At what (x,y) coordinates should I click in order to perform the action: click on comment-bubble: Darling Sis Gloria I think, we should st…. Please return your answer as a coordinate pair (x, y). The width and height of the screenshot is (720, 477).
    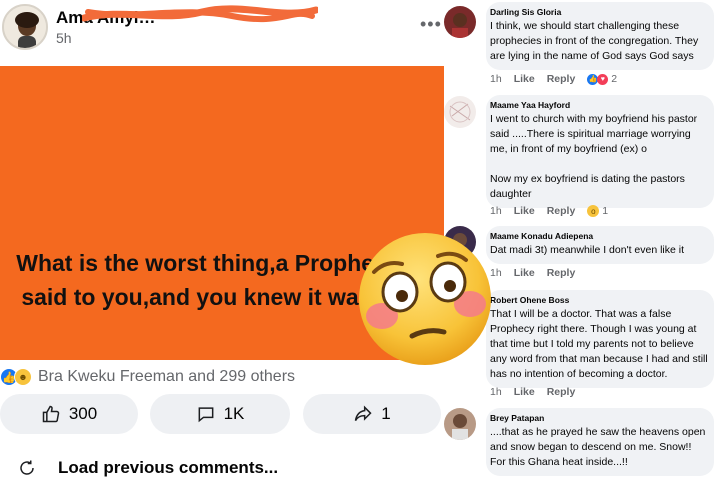
    Looking at the image, I should click on (600, 36).